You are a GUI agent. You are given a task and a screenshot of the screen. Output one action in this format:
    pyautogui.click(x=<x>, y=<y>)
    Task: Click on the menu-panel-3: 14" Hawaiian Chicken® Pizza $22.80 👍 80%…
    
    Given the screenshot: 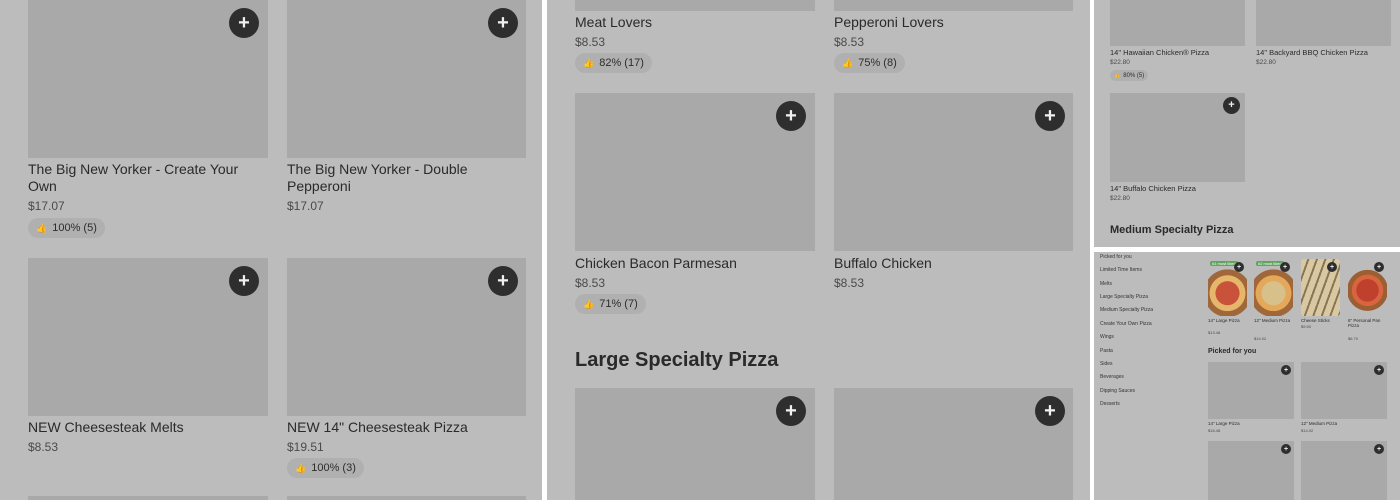 What is the action you would take?
    pyautogui.click(x=1247, y=123)
    